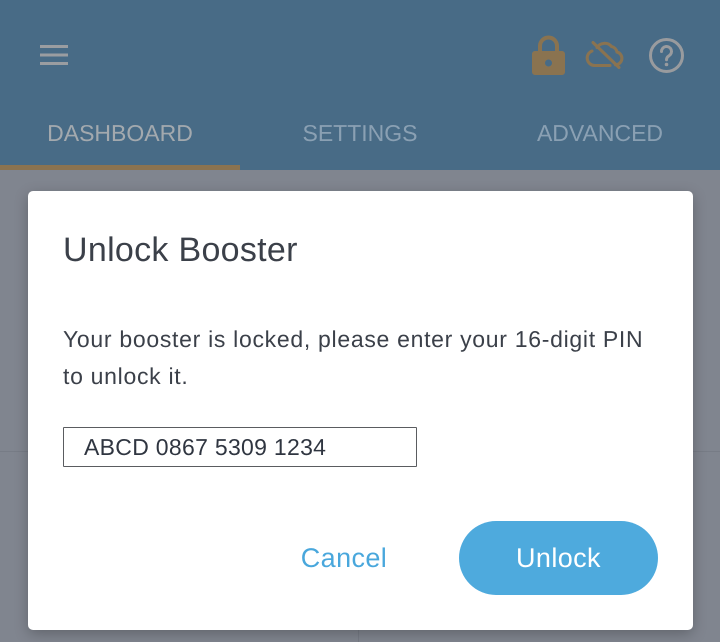  I want to click on lock-icon, so click(548, 55).